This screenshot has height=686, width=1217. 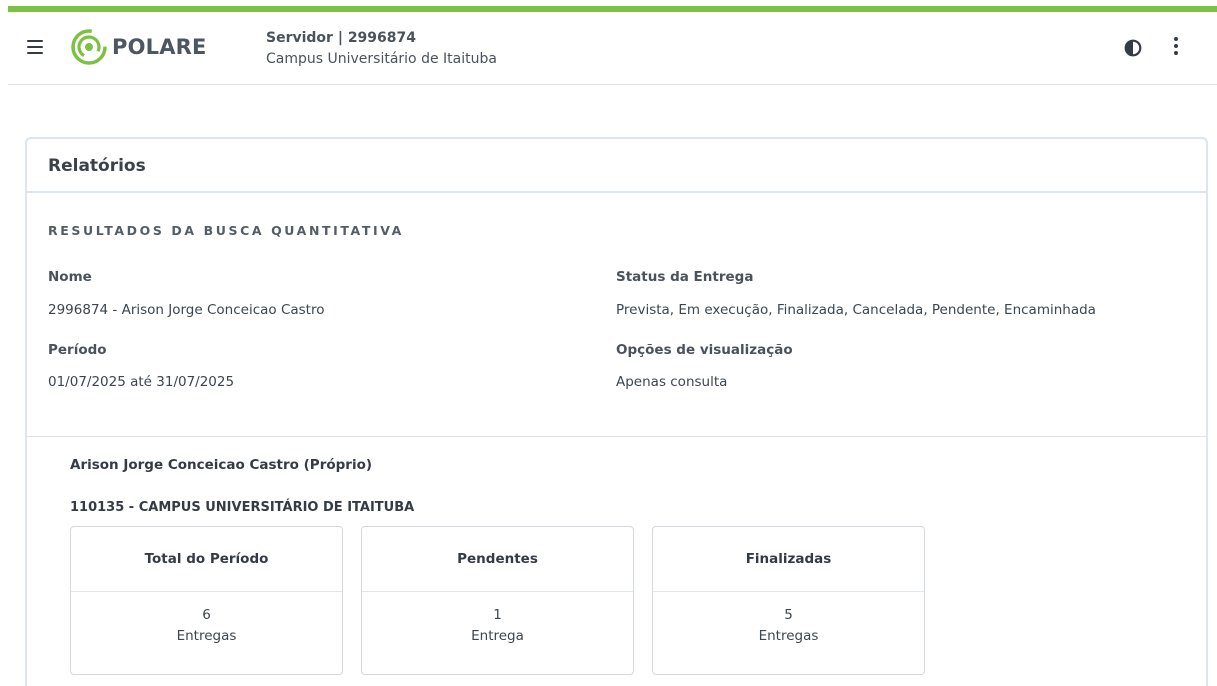 I want to click on stat-title: Pendentes, so click(x=497, y=559).